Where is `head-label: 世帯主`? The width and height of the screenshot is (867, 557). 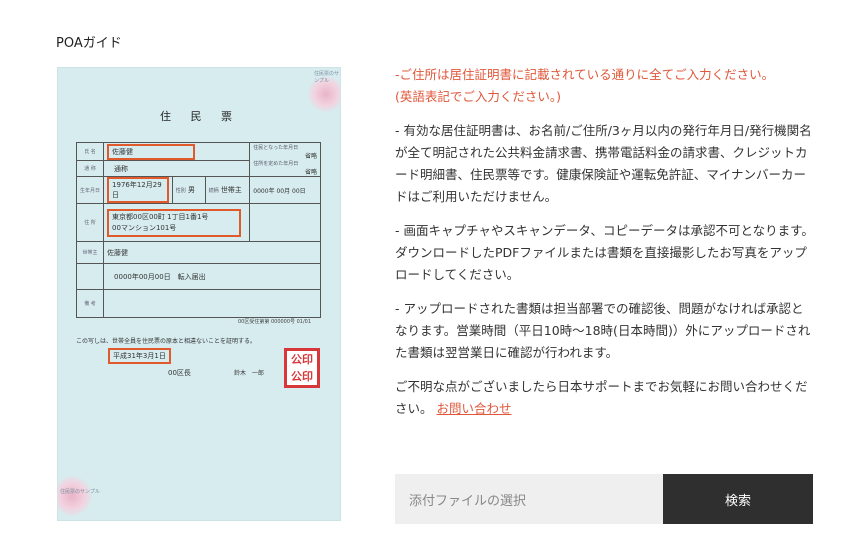
head-label: 世帯主 is located at coordinates (90, 252).